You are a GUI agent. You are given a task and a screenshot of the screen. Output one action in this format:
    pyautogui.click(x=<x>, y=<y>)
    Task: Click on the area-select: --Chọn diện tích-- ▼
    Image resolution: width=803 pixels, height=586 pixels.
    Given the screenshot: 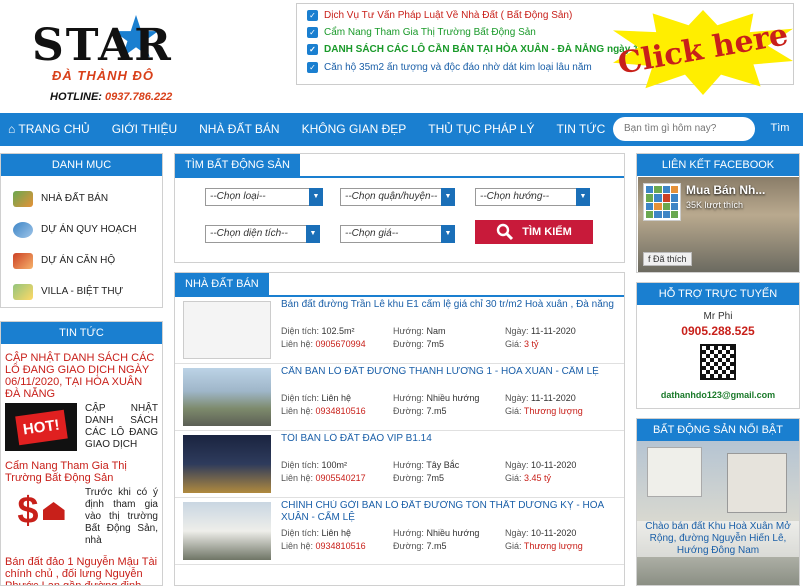 What is the action you would take?
    pyautogui.click(x=262, y=234)
    